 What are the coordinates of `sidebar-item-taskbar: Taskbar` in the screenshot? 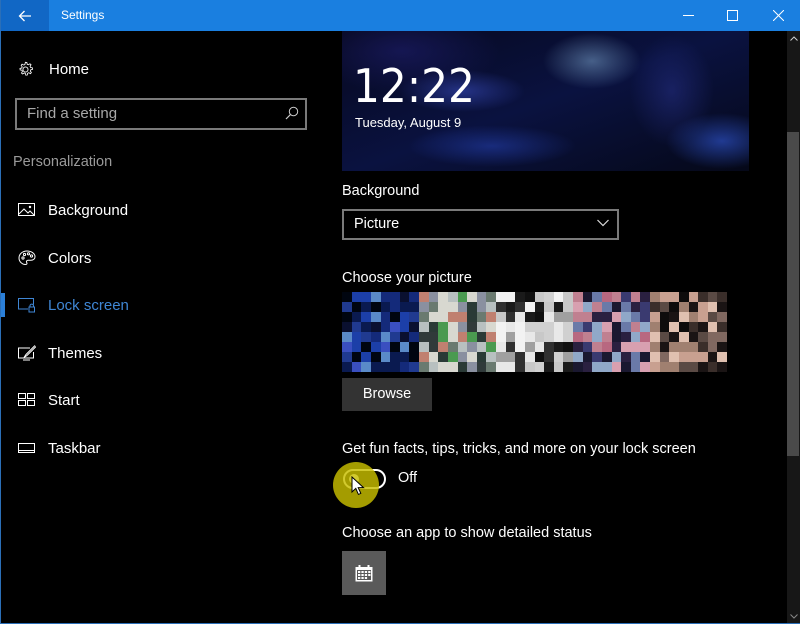 It's located at (166, 448).